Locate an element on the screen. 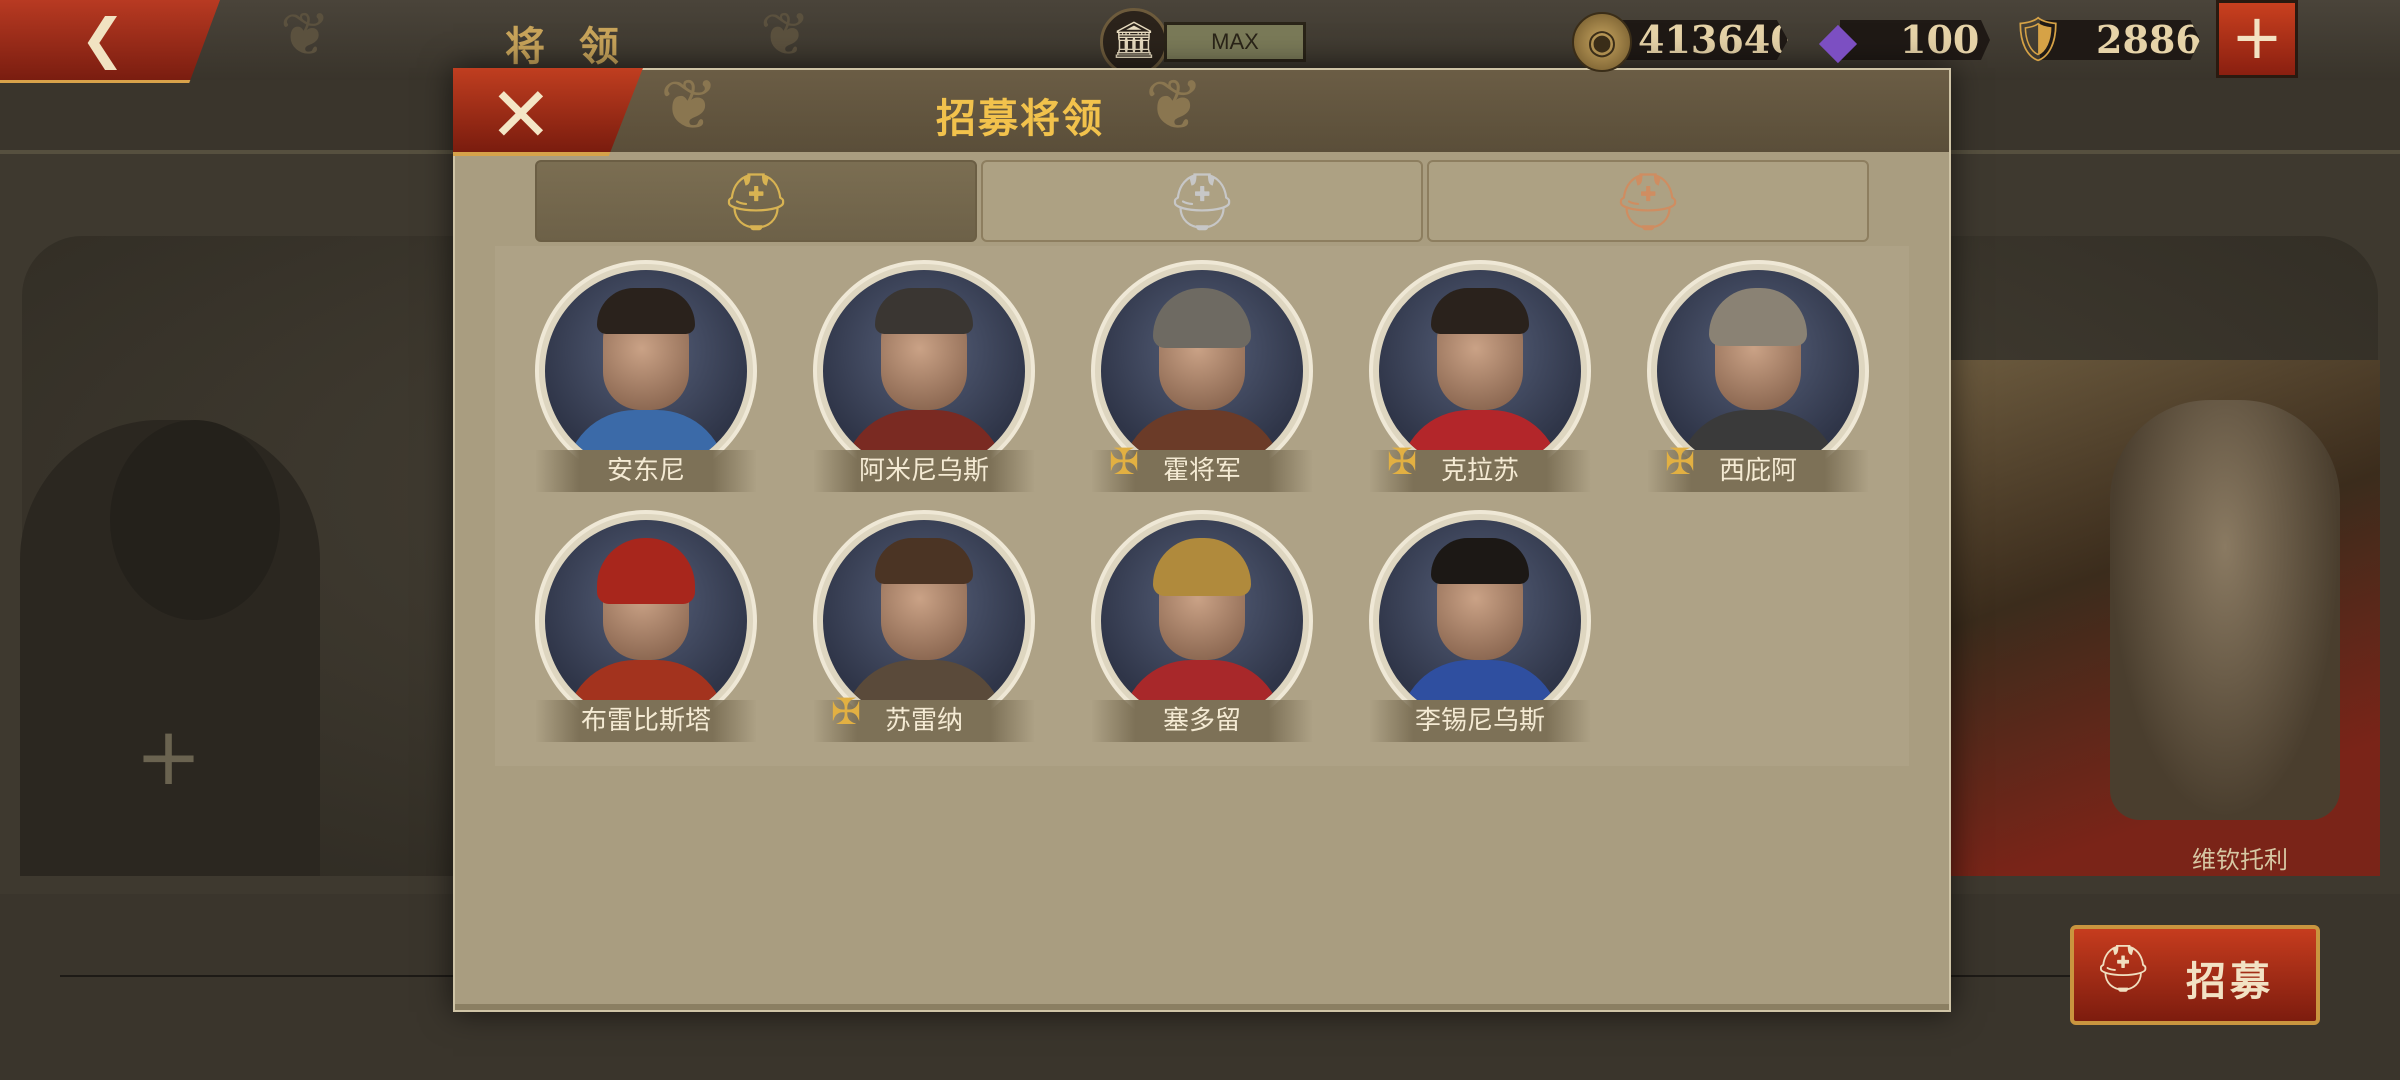  general-card: ✠ 霍将军 is located at coordinates (1206, 380).